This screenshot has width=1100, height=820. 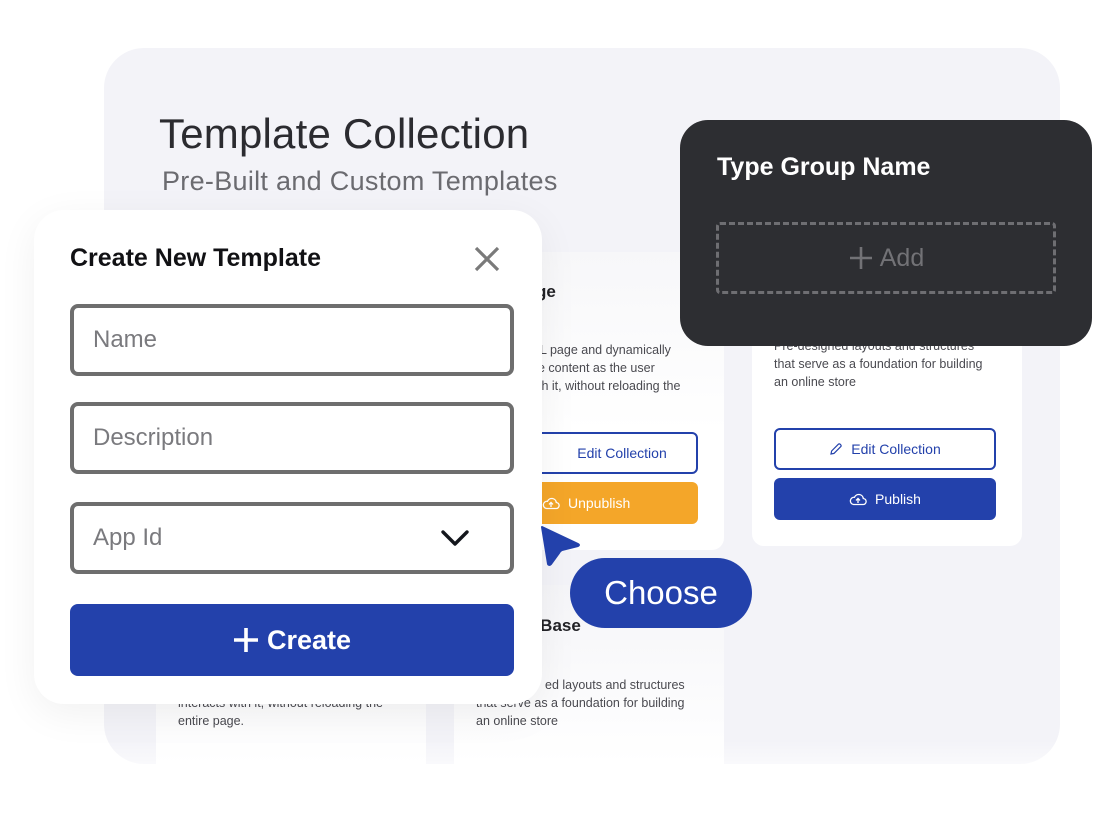 I want to click on add-label: Add, so click(x=902, y=257).